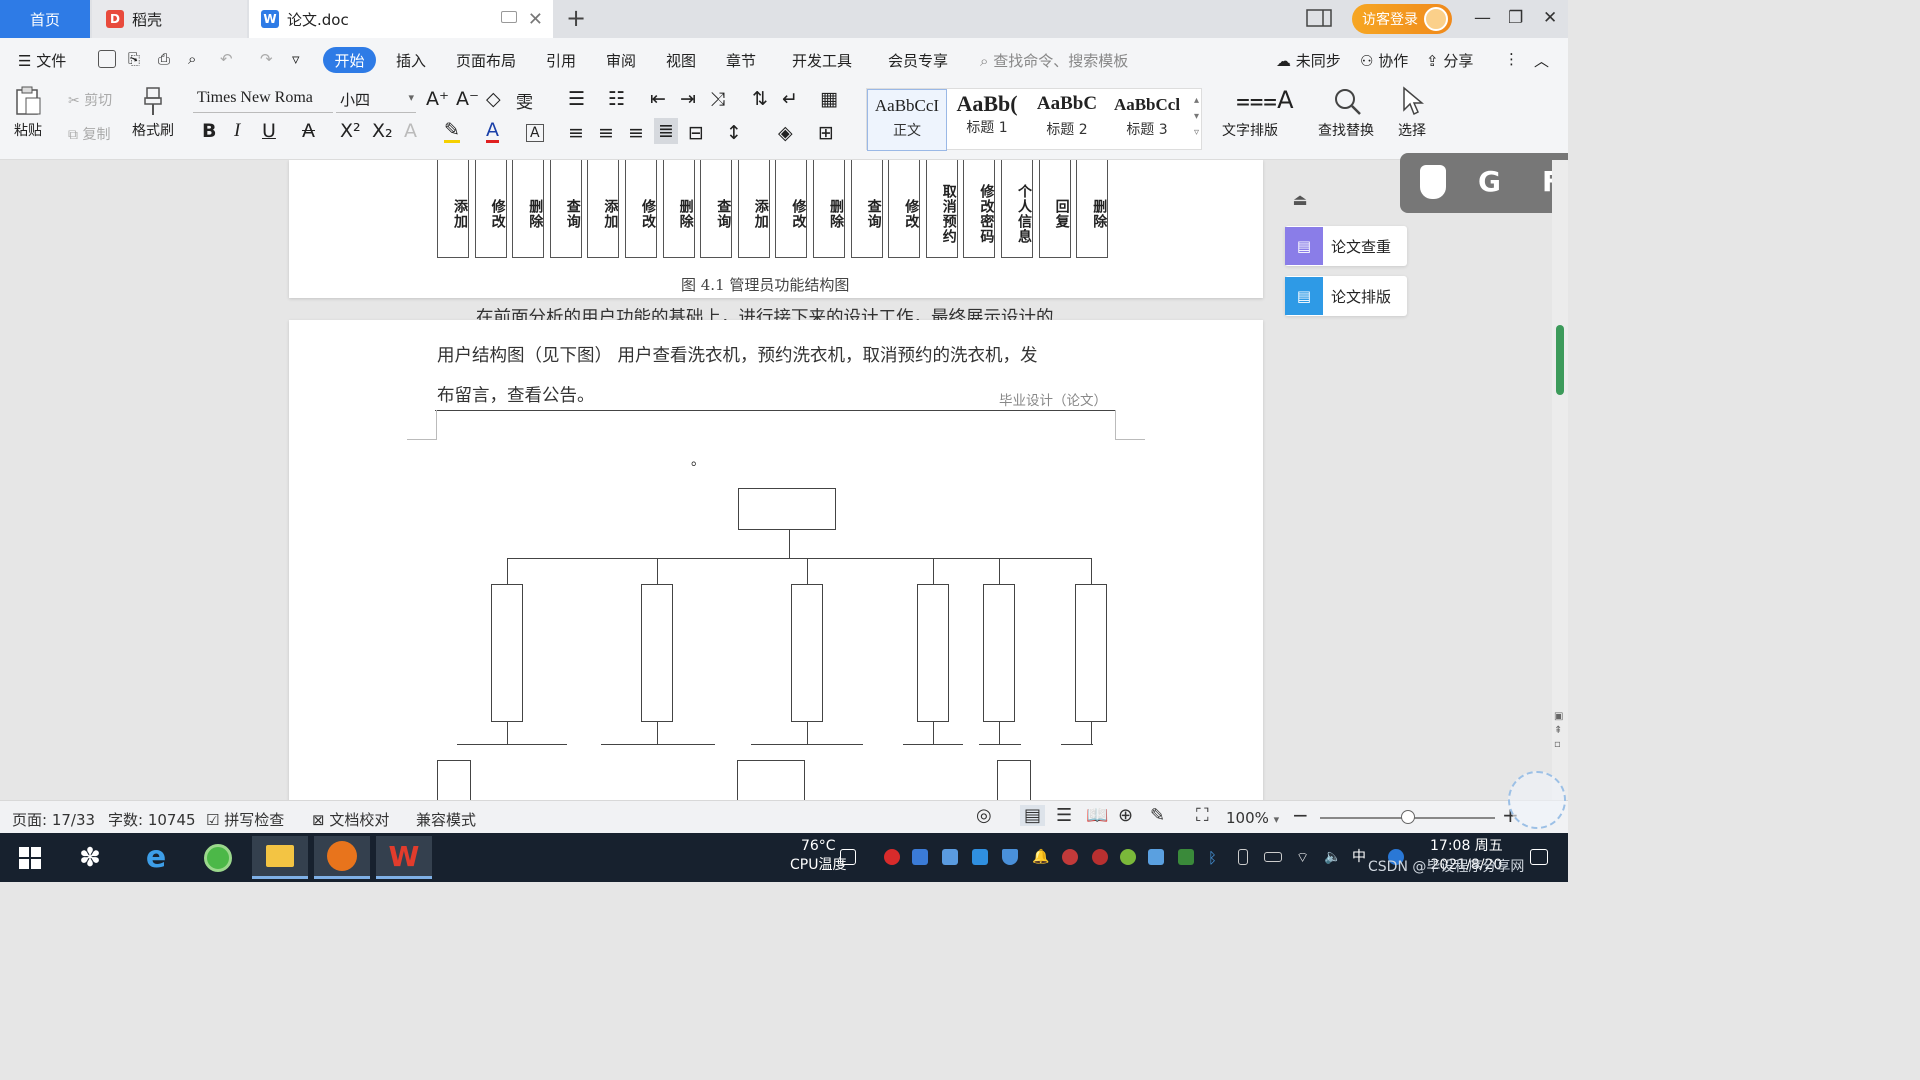 Image resolution: width=1920 pixels, height=1080 pixels. I want to click on zoom-slider-handle, so click(1407, 817).